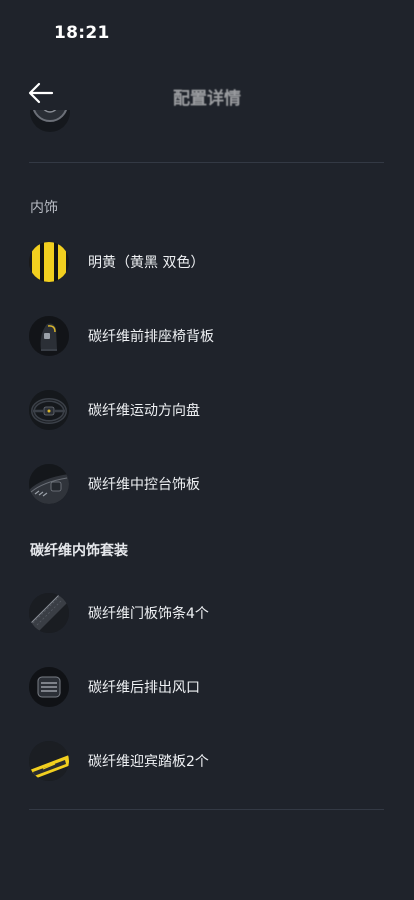  Describe the element at coordinates (44, 208) in the screenshot. I see `section-title-interior: 内饰` at that location.